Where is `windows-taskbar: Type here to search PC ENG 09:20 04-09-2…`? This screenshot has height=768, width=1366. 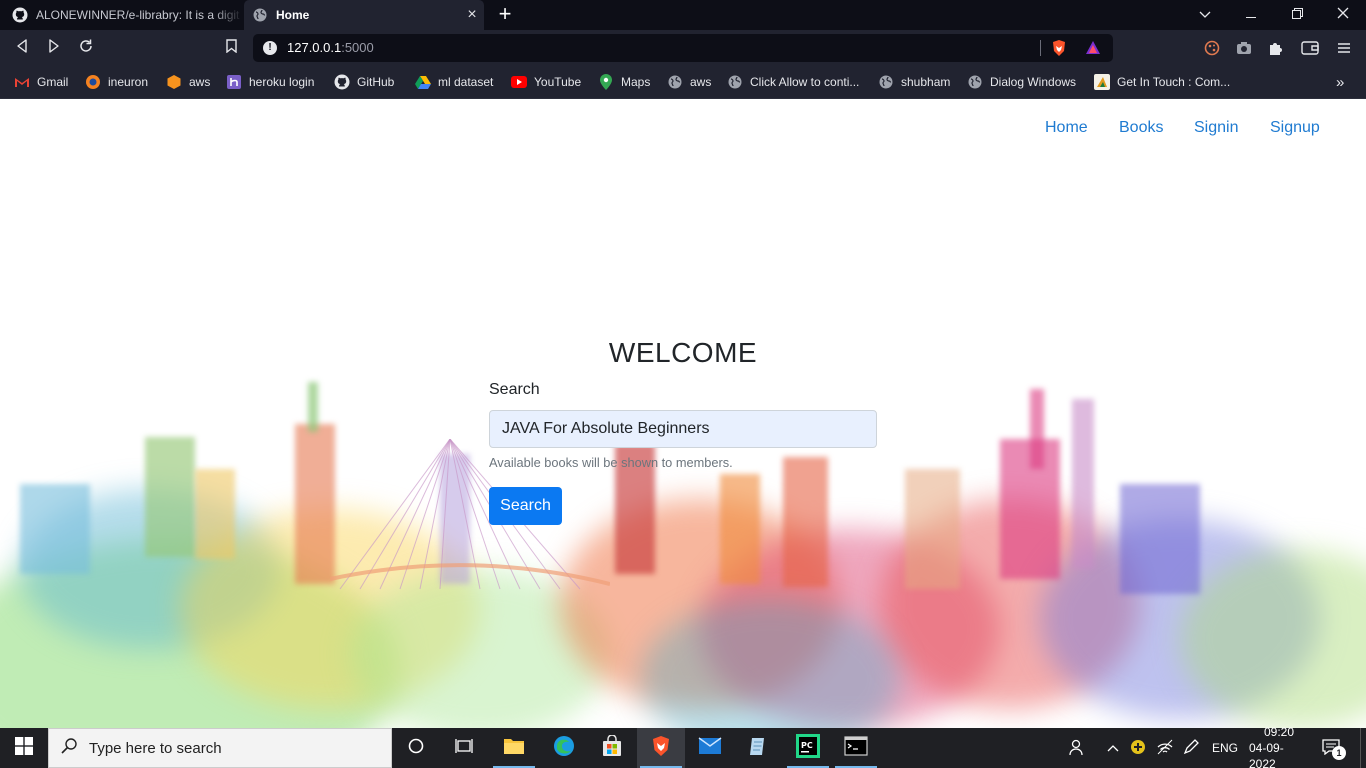 windows-taskbar: Type here to search PC ENG 09:20 04-09-2… is located at coordinates (683, 746).